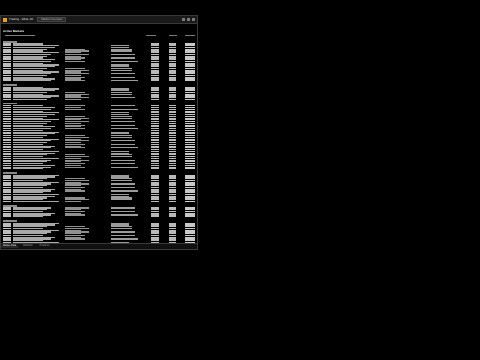 The height and width of the screenshot is (360, 480). I want to click on window-controls, so click(189, 19).